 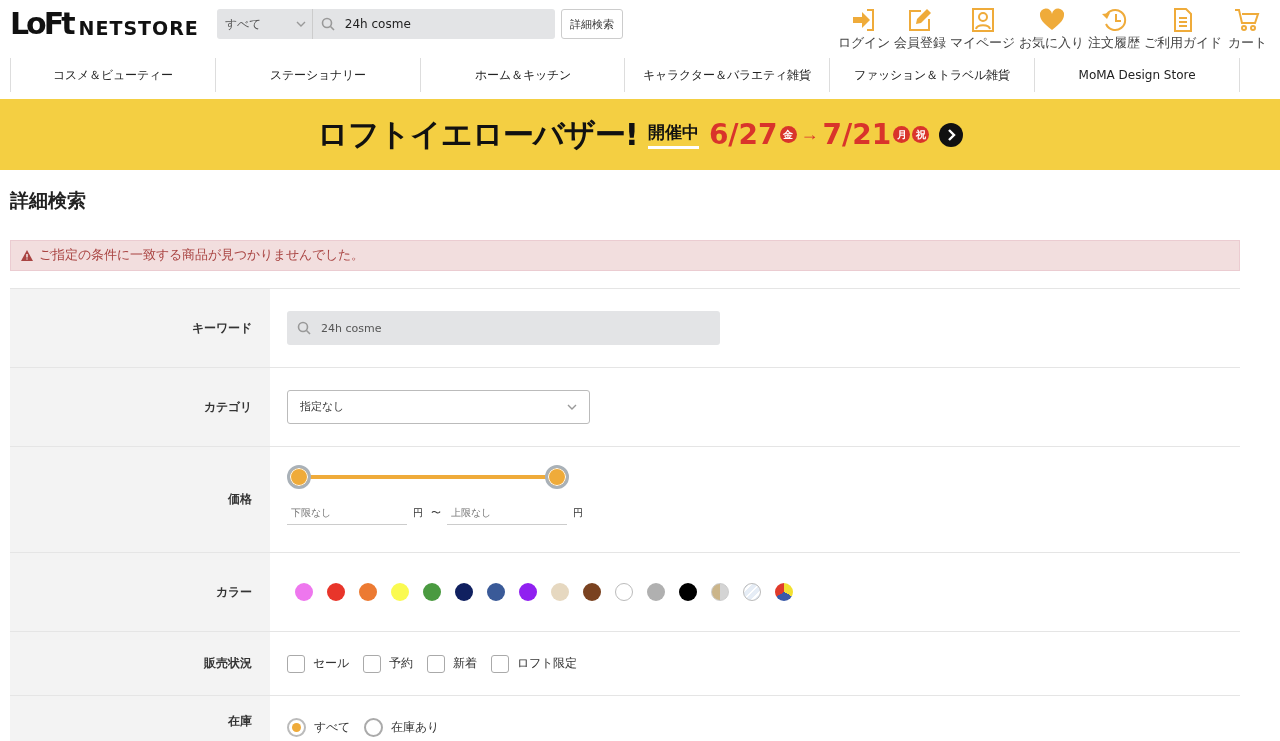 I want to click on radio-option: 在庫あり, so click(x=401, y=727).